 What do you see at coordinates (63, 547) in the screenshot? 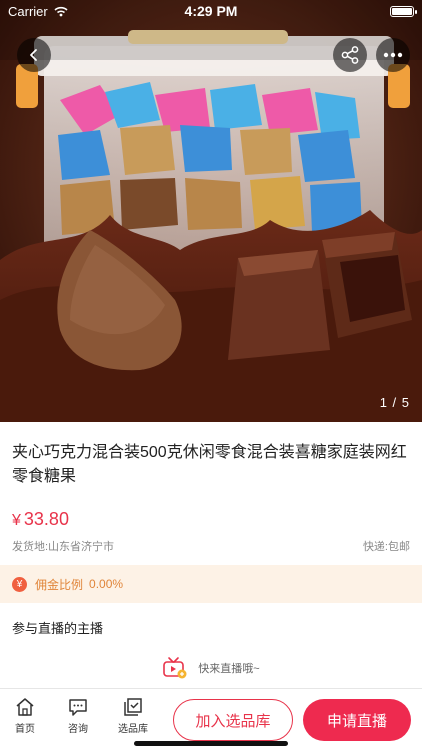
I see `ship-origin: 发货地:山东省济宁市` at bounding box center [63, 547].